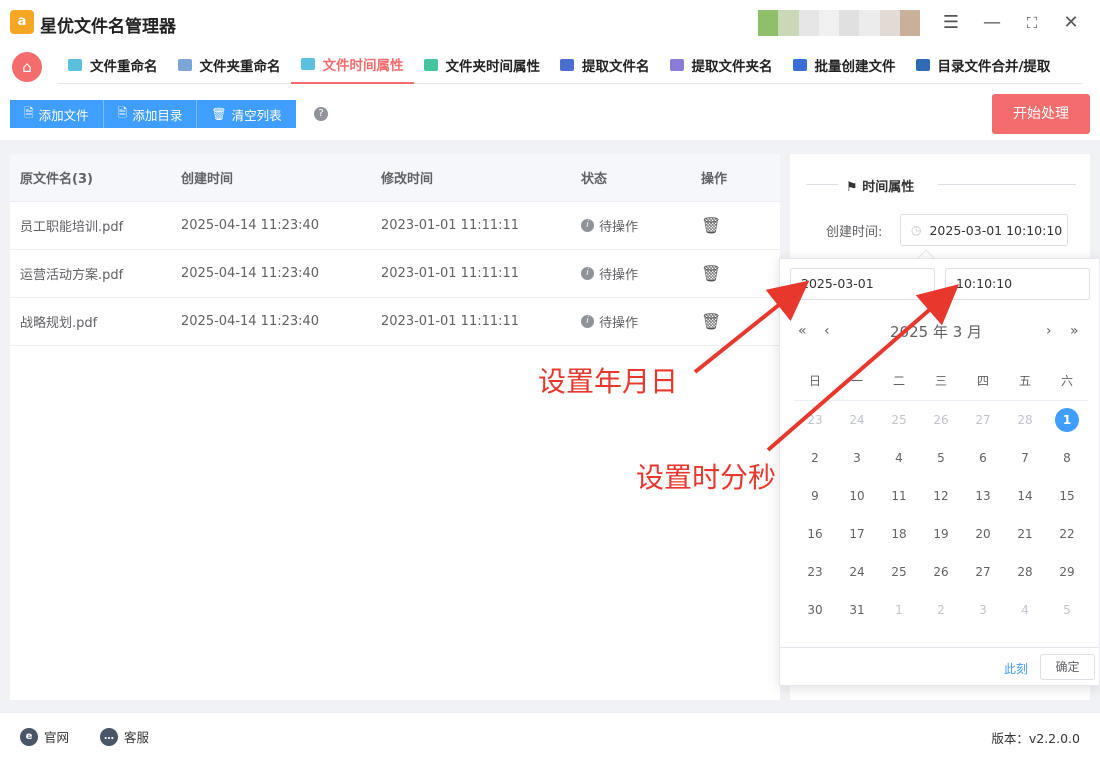 The width and height of the screenshot is (1100, 760). I want to click on clear-list-button: 🗑 清空列表, so click(246, 114).